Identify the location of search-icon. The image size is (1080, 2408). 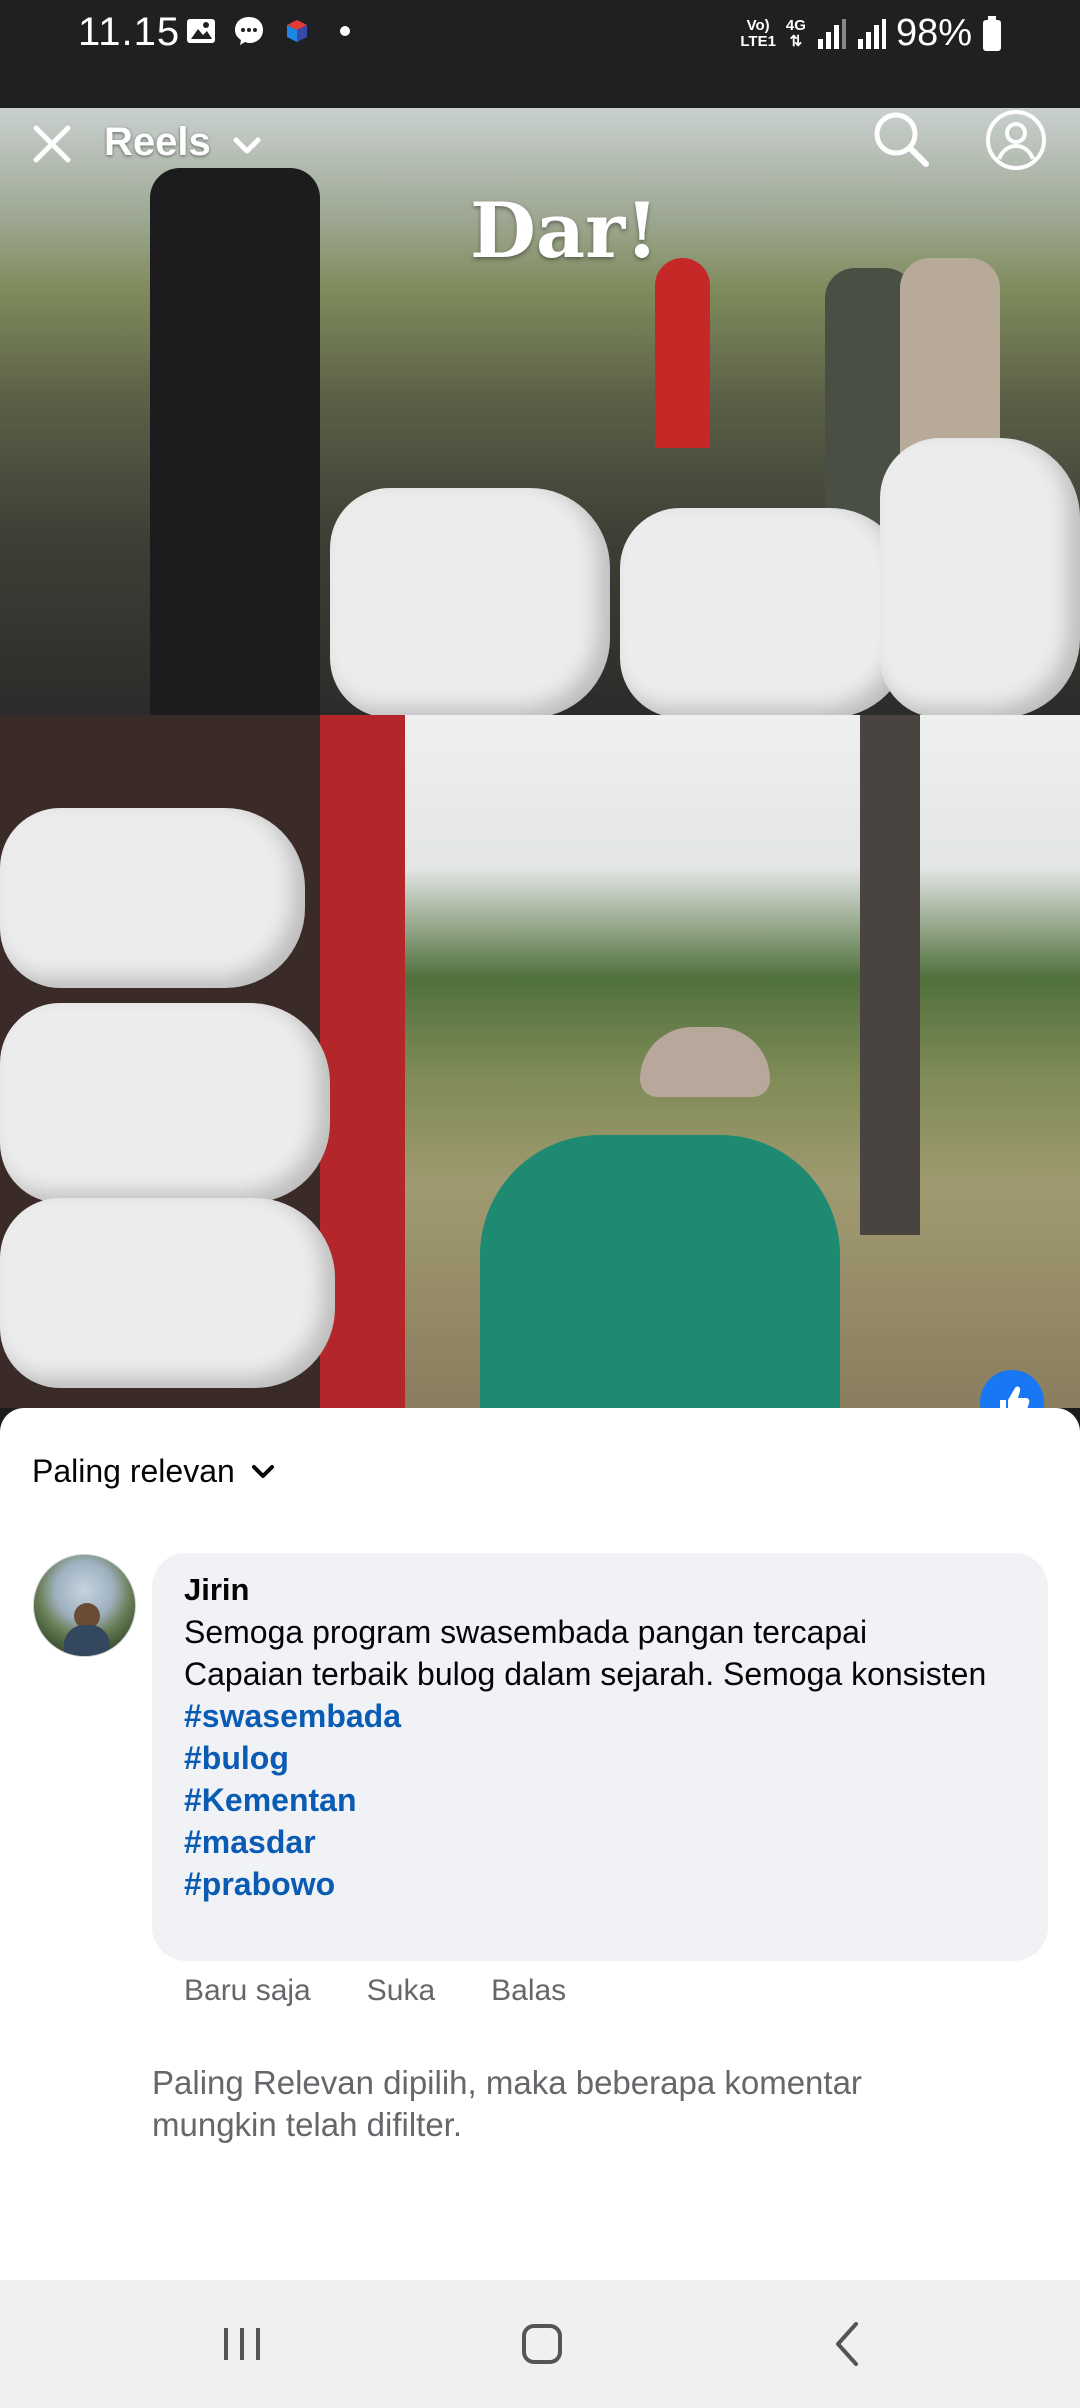
(901, 139).